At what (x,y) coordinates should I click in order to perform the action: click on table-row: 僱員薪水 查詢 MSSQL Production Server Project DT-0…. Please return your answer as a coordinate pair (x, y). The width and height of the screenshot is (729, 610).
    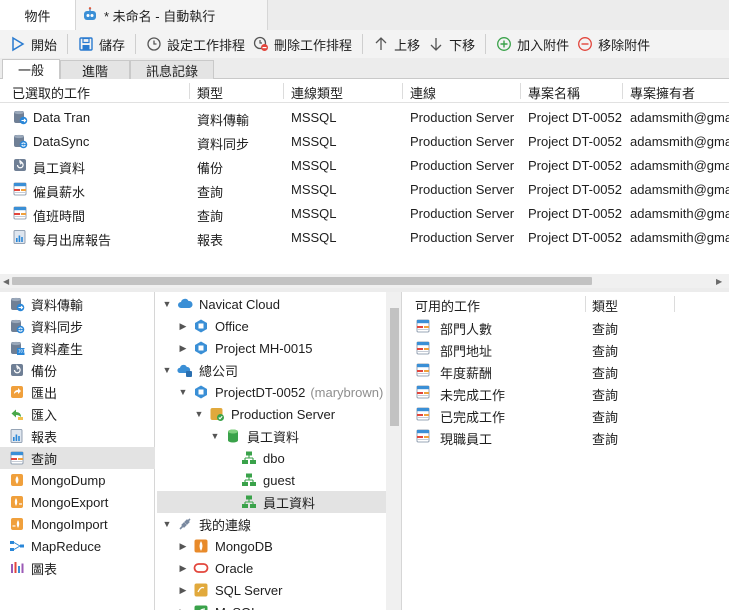
    Looking at the image, I should click on (364, 189).